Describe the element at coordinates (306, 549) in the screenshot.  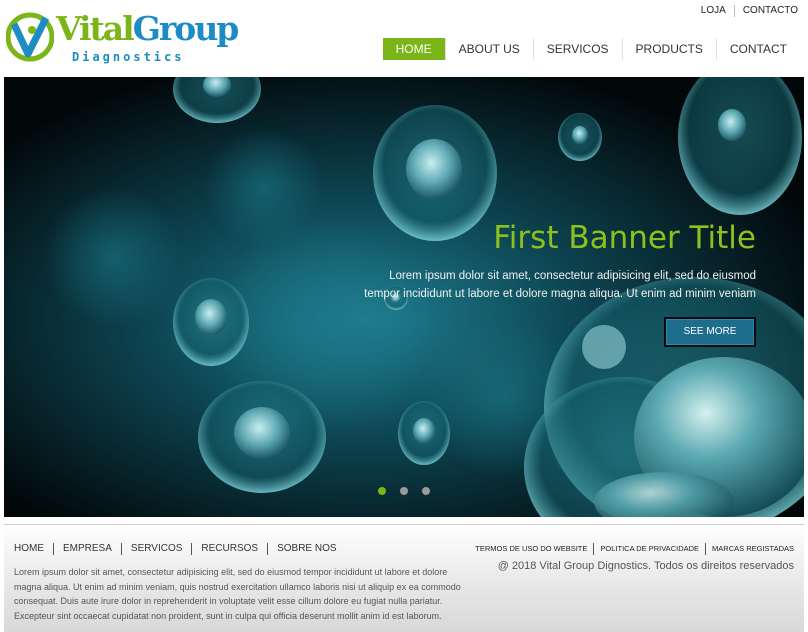
I see `footer-link-sobre-nos: SOBRE NOS` at that location.